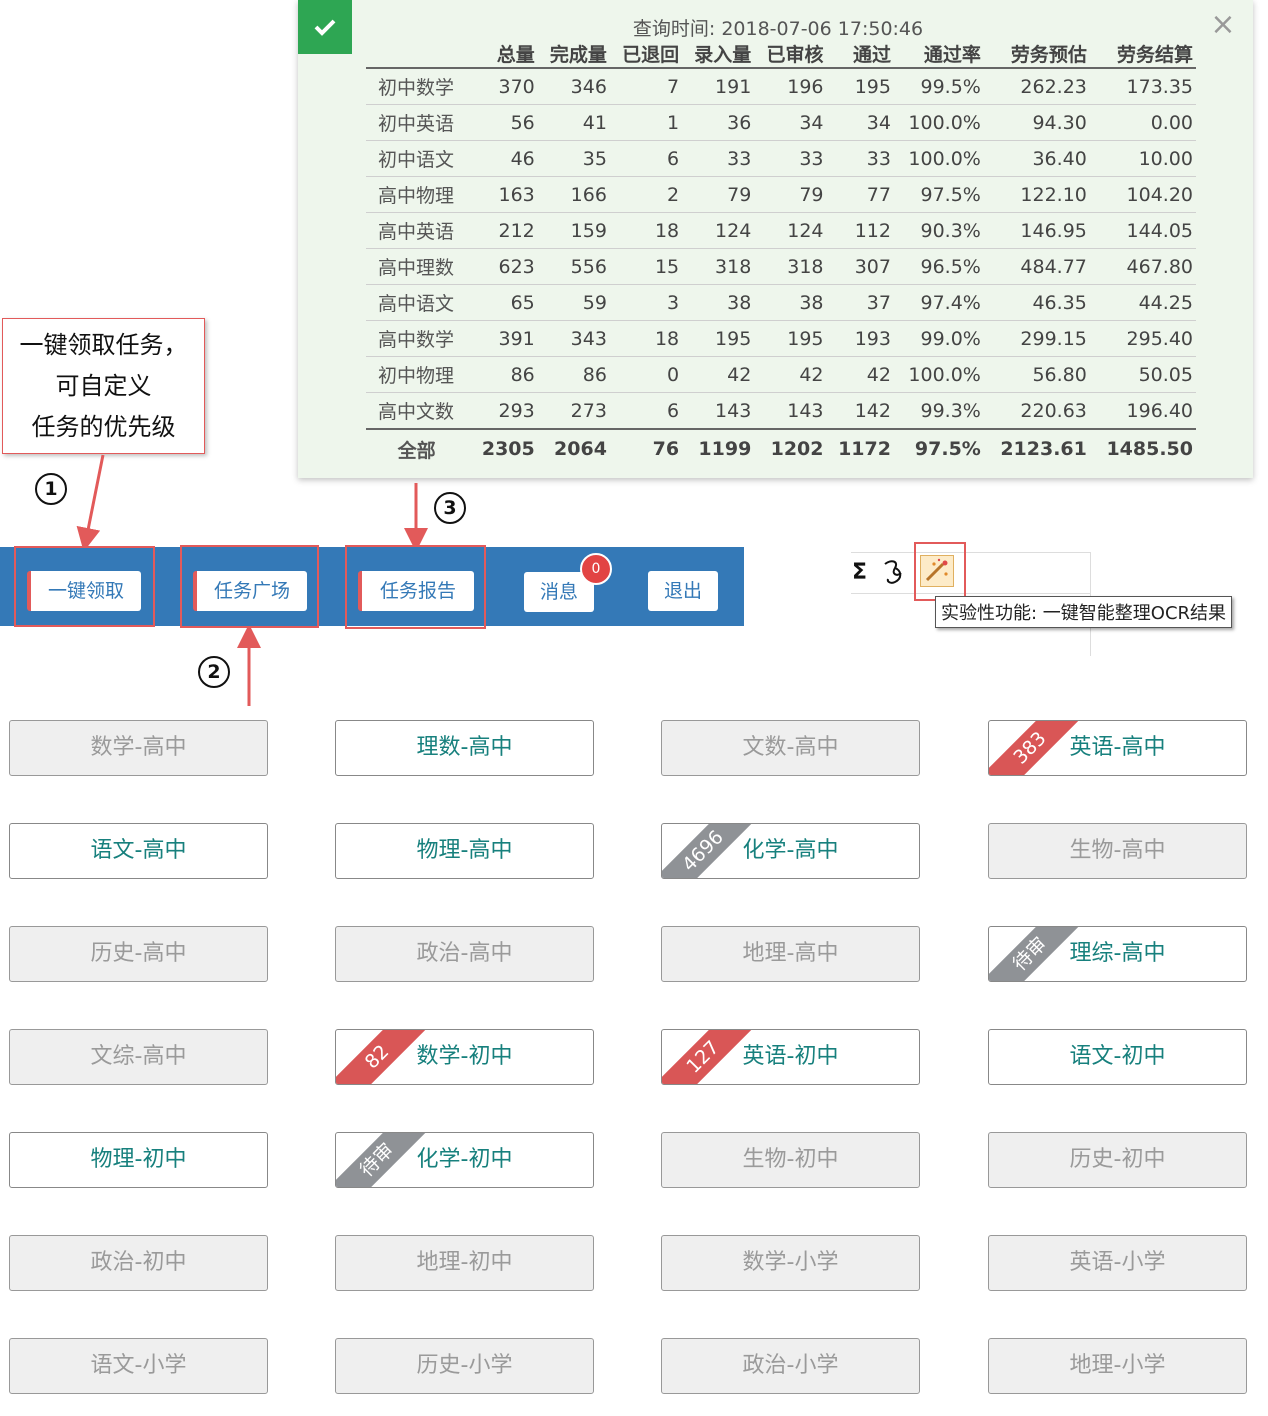 This screenshot has width=1268, height=1416. Describe the element at coordinates (418, 448) in the screenshot. I see `report-subject-cell: 全部` at that location.